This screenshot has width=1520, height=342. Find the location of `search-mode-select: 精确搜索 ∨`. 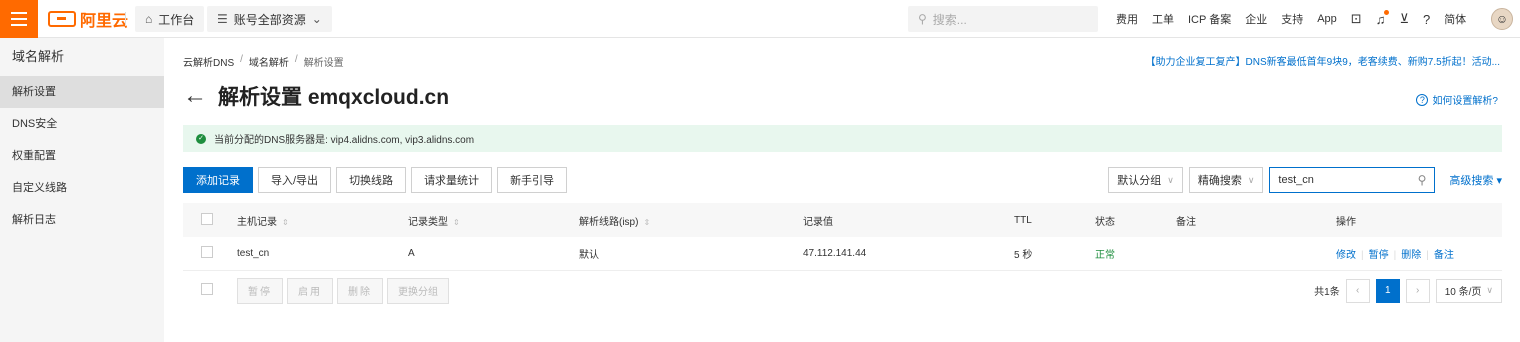

search-mode-select: 精确搜索 ∨ is located at coordinates (1226, 180).